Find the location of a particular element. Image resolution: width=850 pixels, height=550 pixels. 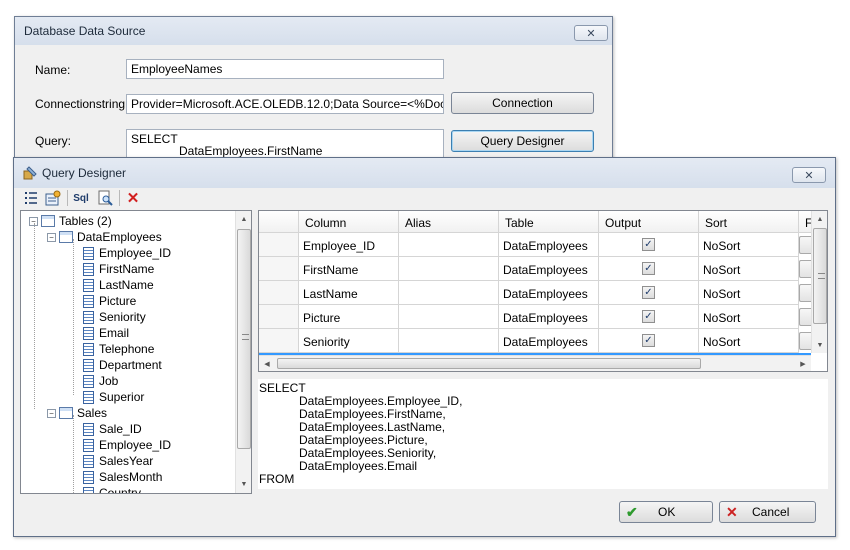

grid-cell-column: Employee_ID is located at coordinates (349, 245).